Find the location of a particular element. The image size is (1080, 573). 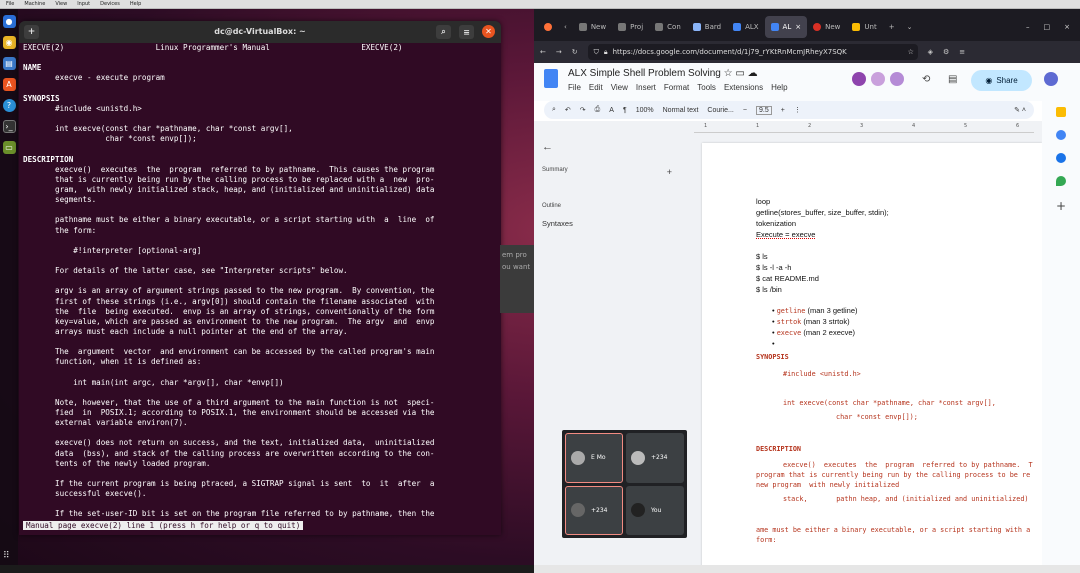

style-select: Normal text is located at coordinates (681, 110).